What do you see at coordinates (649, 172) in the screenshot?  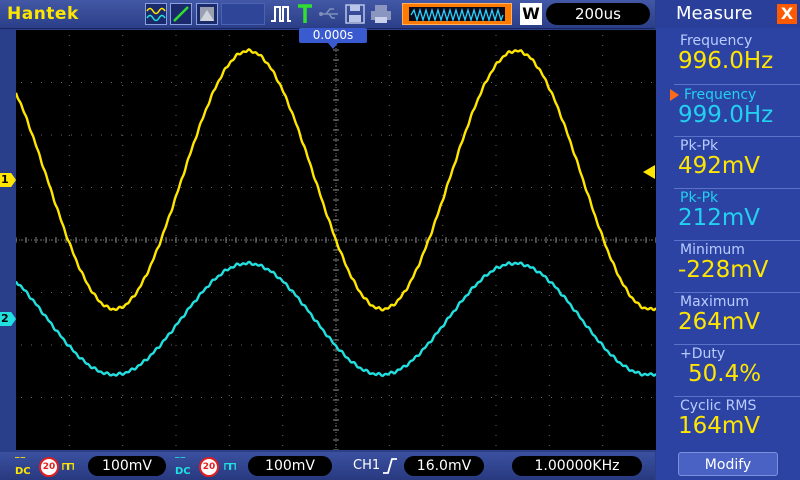 I see `trigger-level-marker-icon` at bounding box center [649, 172].